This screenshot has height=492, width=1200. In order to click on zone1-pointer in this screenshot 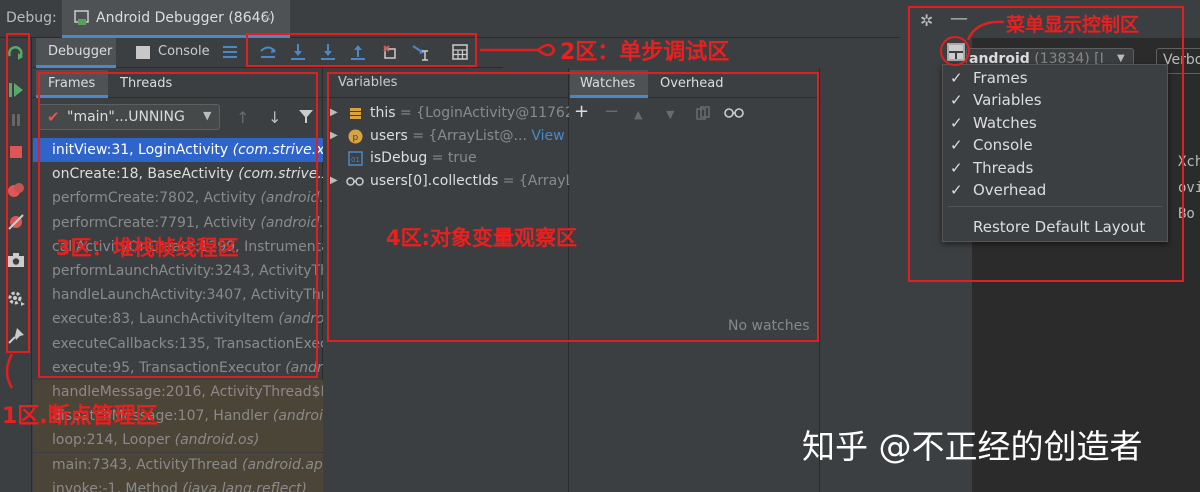, I will do `click(9, 371)`.